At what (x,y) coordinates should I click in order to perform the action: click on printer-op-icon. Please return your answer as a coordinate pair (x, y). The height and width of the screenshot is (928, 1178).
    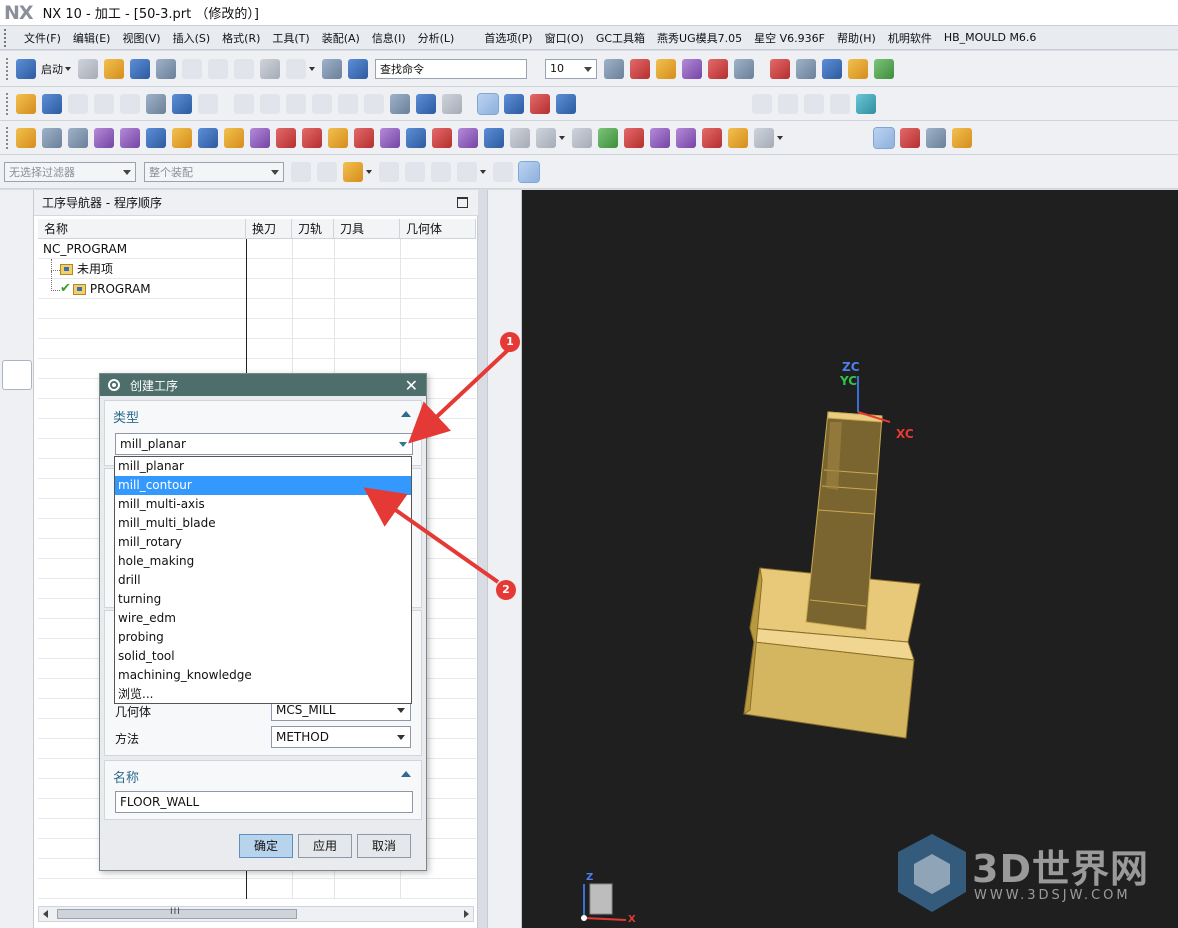
    Looking at the image, I should click on (505, 803).